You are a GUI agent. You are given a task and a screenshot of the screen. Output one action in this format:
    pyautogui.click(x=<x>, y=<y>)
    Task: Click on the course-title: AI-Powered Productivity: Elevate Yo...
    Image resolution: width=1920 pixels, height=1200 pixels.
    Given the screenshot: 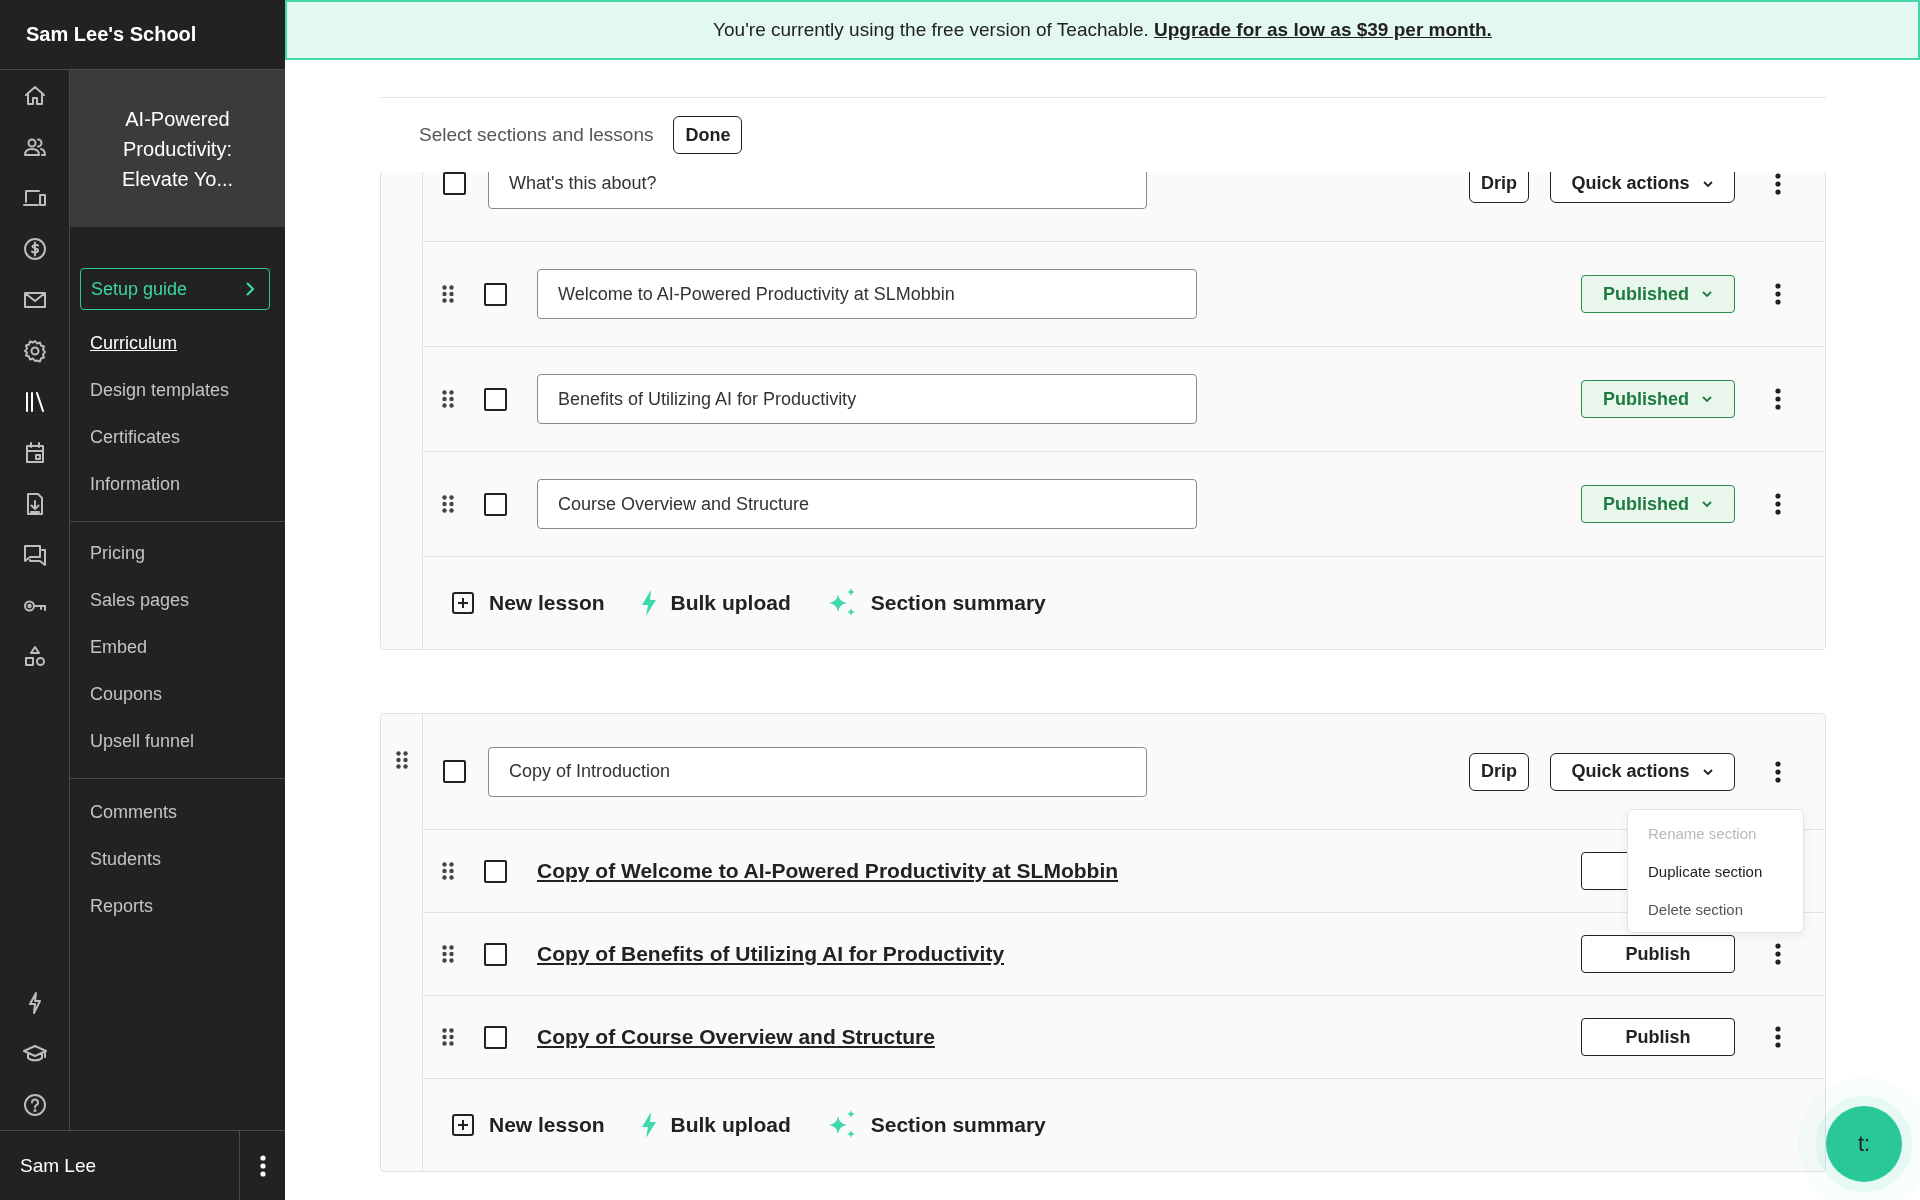 What is the action you would take?
    pyautogui.click(x=177, y=149)
    